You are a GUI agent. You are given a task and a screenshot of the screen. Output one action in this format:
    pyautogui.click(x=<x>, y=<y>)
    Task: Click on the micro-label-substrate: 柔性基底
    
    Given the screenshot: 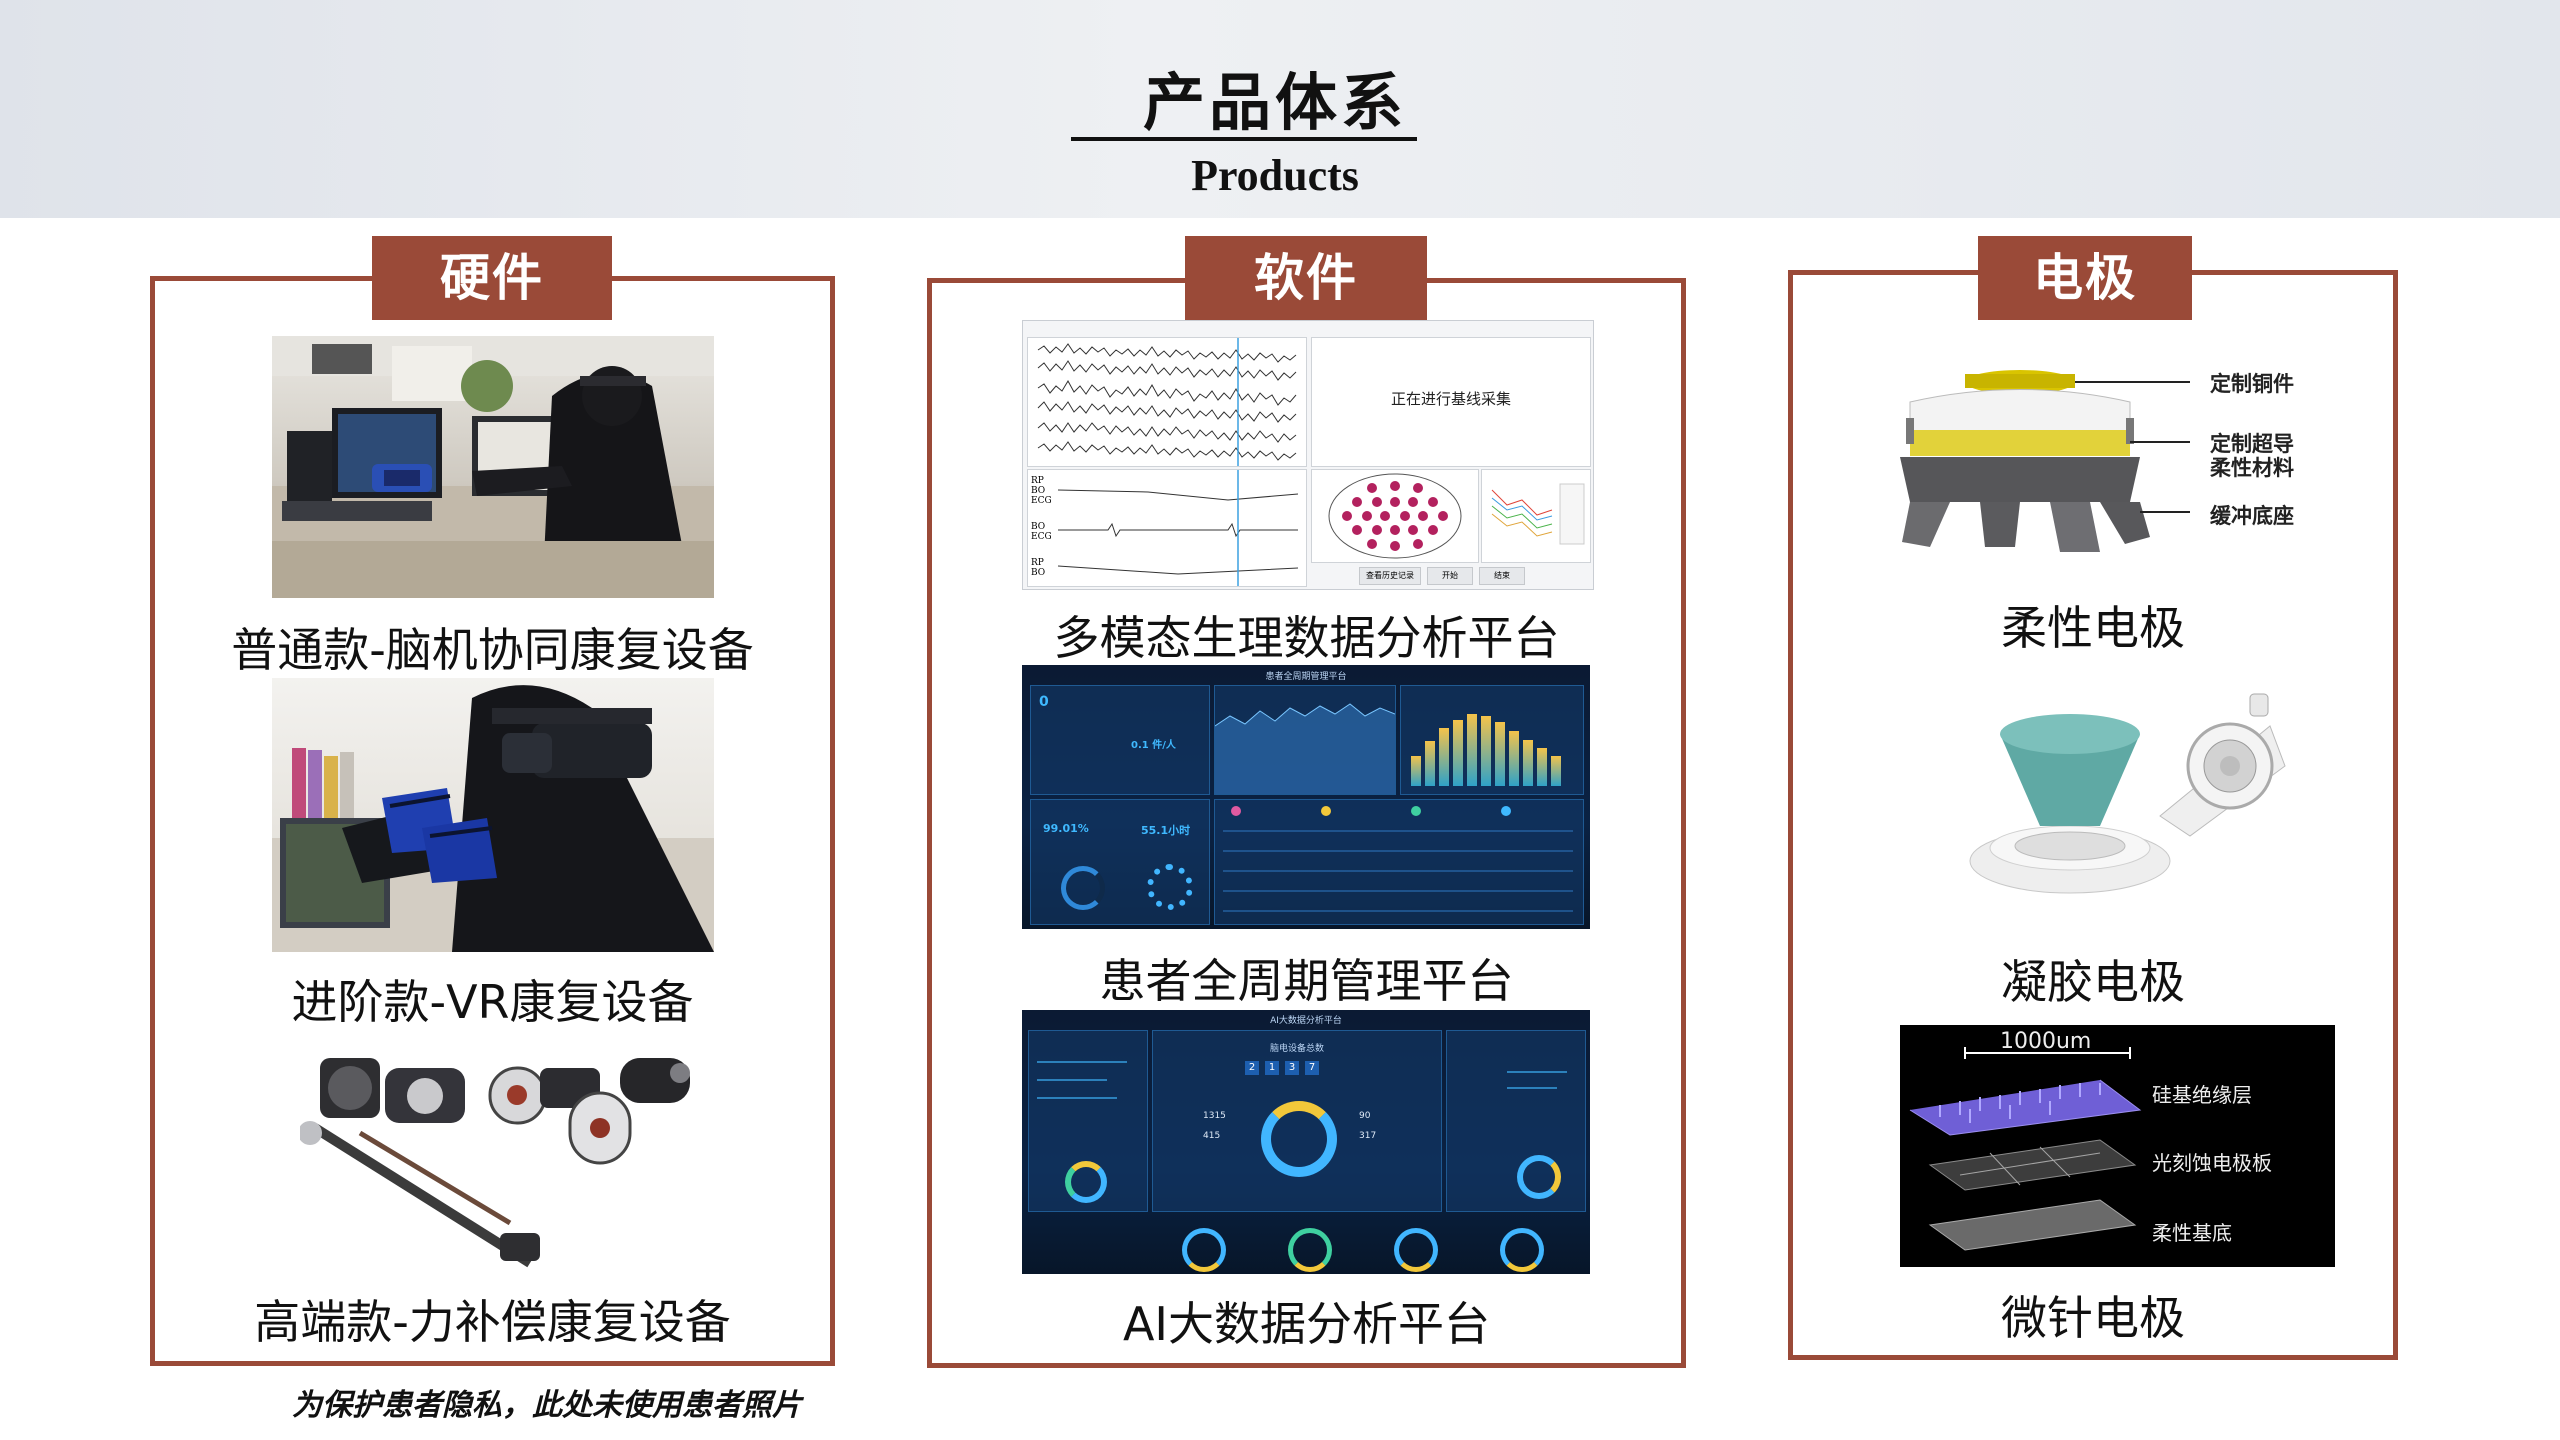 What is the action you would take?
    pyautogui.click(x=2192, y=1233)
    